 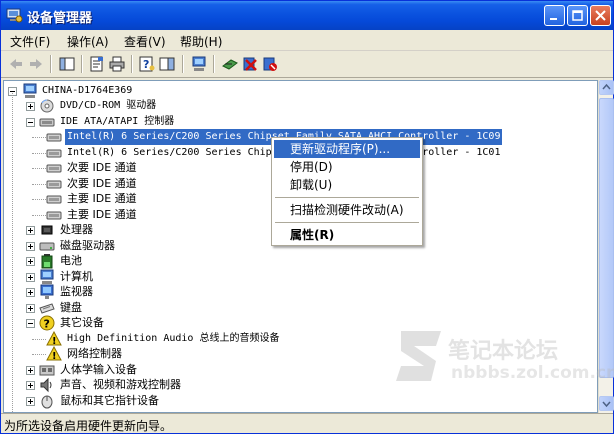 What do you see at coordinates (145, 41) in the screenshot?
I see `menu-view: 查看(V)` at bounding box center [145, 41].